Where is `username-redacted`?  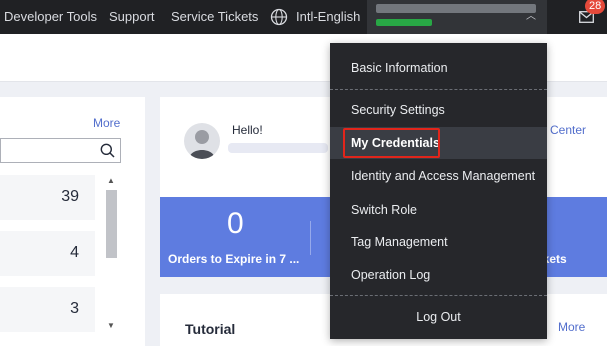
username-redacted is located at coordinates (278, 148).